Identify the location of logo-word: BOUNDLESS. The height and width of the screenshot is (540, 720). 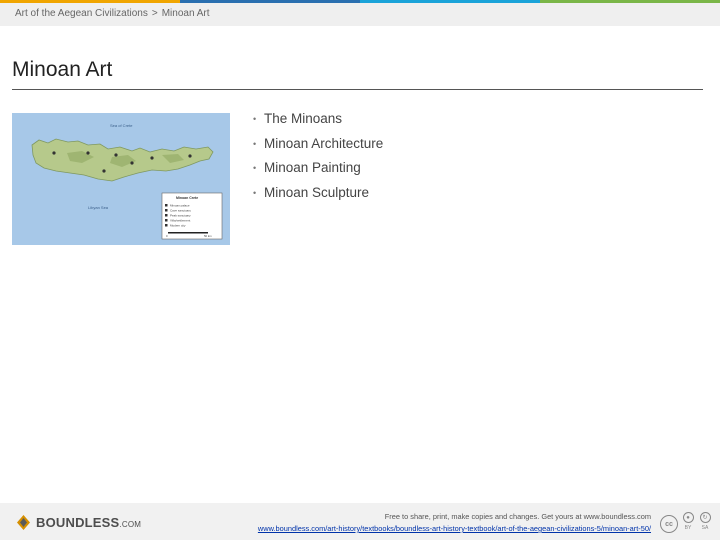
(78, 522).